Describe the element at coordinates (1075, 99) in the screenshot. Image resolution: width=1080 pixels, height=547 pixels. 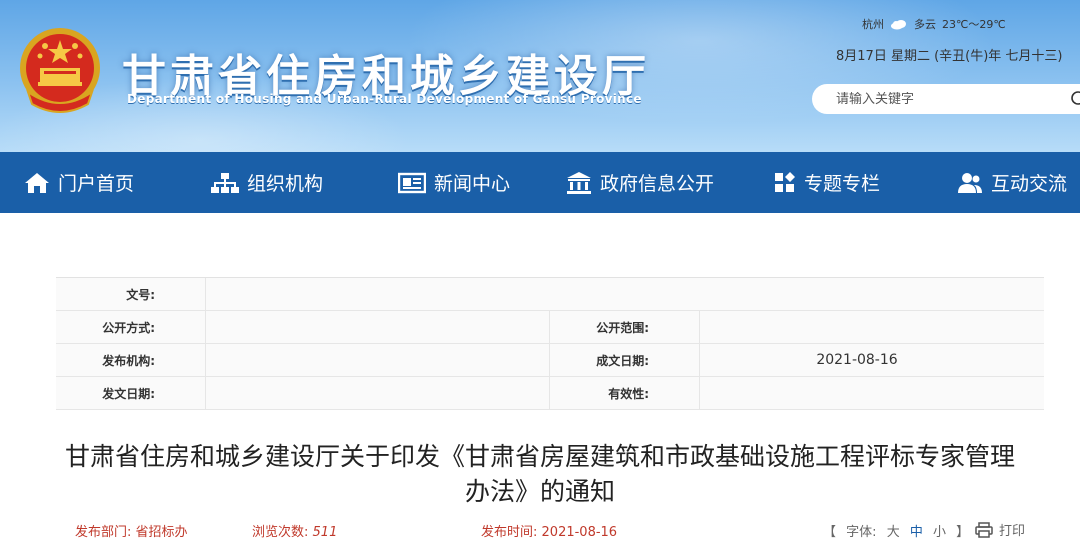
I see `search-icon` at that location.